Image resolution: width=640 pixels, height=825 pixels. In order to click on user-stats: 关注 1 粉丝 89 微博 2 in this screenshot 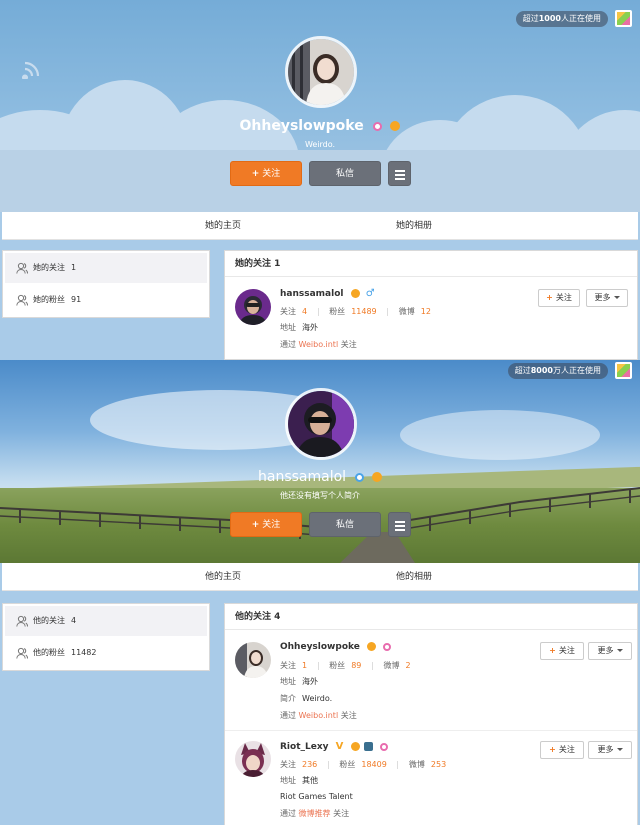, I will do `click(345, 665)`.